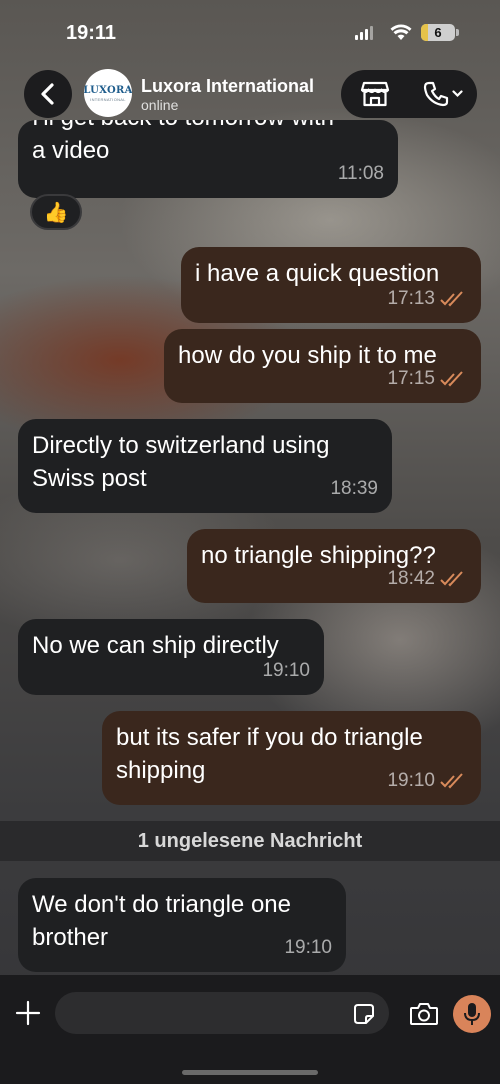 The height and width of the screenshot is (1084, 500). I want to click on microphone-icon, so click(472, 1014).